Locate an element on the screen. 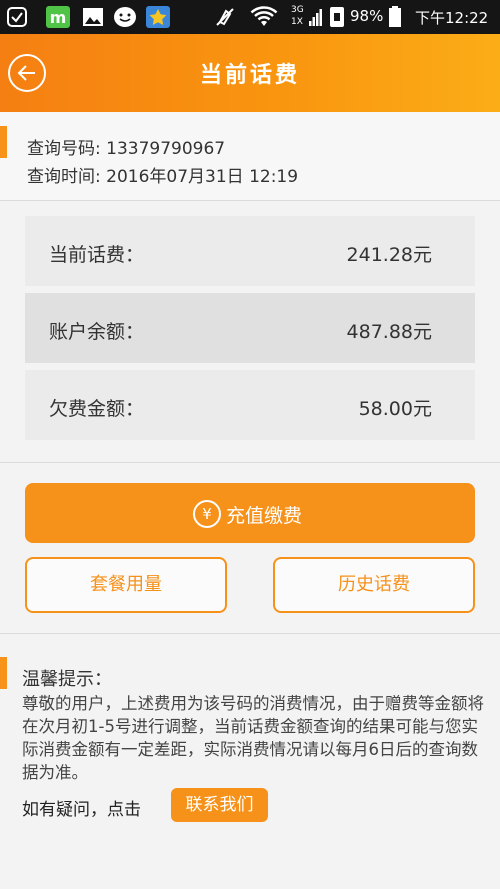  query-number-label: 查询号码 is located at coordinates (61, 149).